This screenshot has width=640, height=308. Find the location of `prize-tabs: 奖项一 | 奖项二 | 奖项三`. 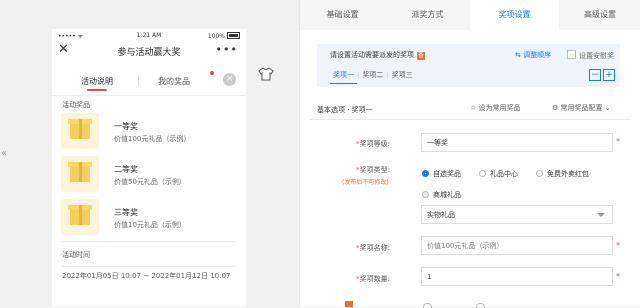

prize-tabs: 奖项一 | 奖项二 | 奖项三 is located at coordinates (373, 77).